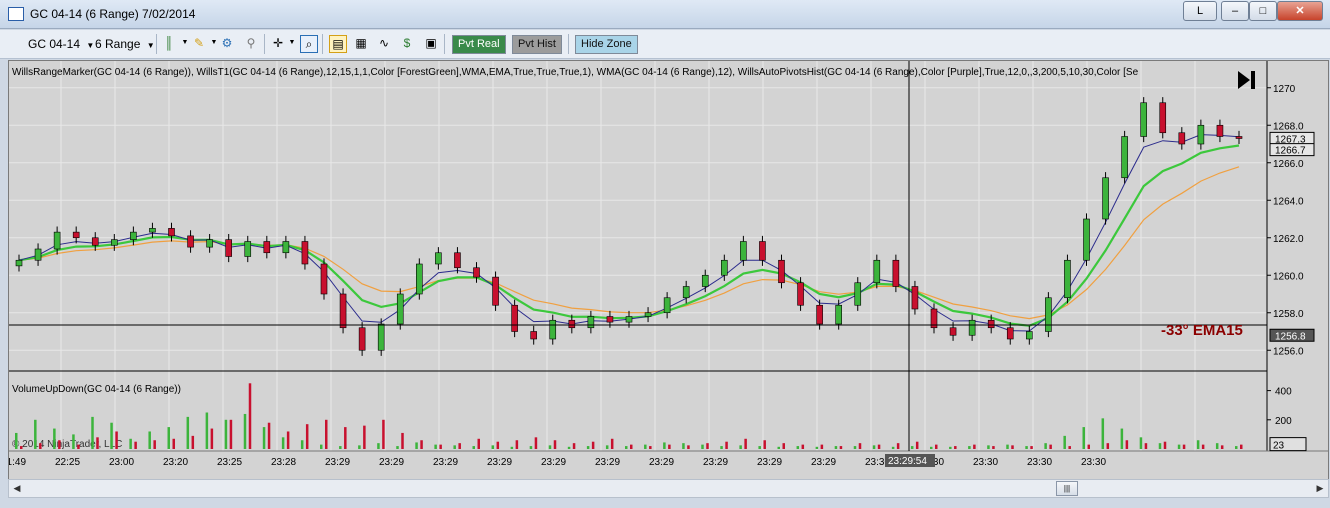  What do you see at coordinates (1246, 80) in the screenshot?
I see `play-pause-icon` at bounding box center [1246, 80].